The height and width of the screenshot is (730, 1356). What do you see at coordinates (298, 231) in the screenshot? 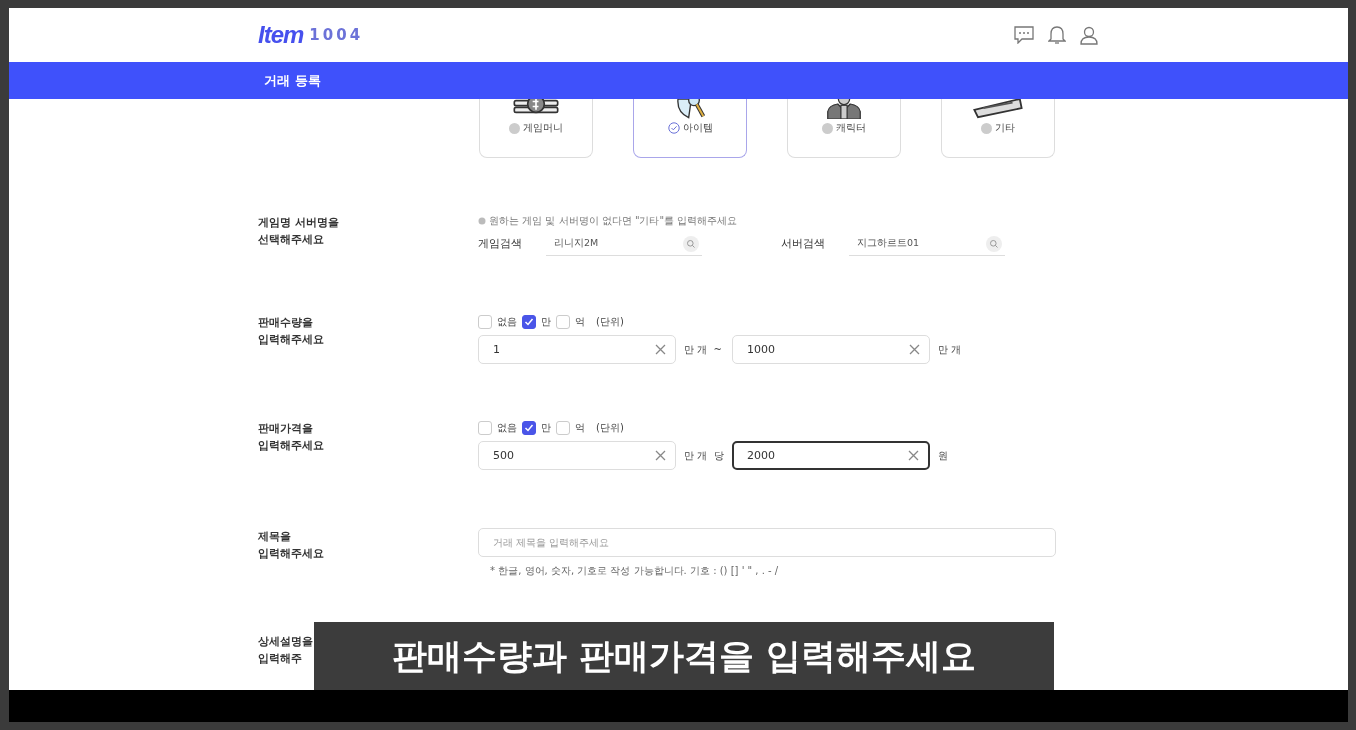
I see `field-label: 게임명 서버명을 선택해주세요` at bounding box center [298, 231].